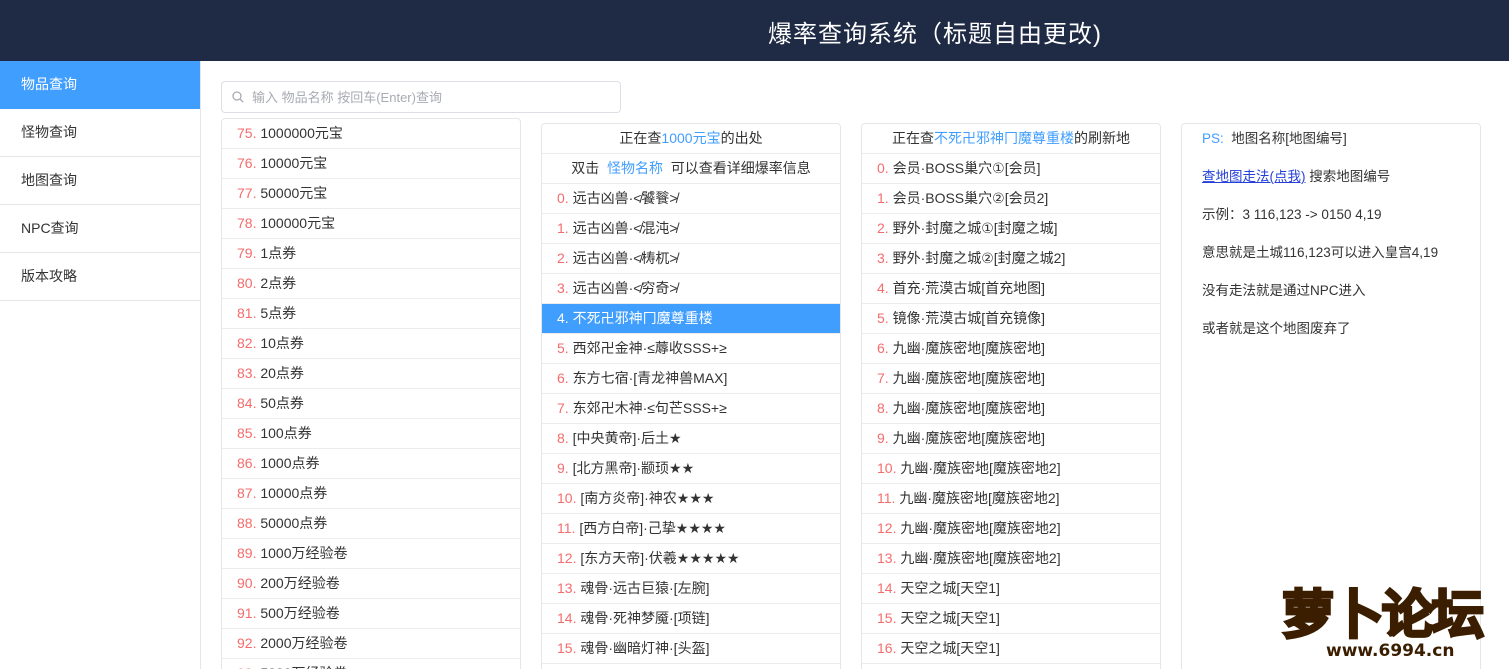 This screenshot has width=1509, height=669. What do you see at coordinates (100, 85) in the screenshot?
I see `sidebar-item: 物品查询` at bounding box center [100, 85].